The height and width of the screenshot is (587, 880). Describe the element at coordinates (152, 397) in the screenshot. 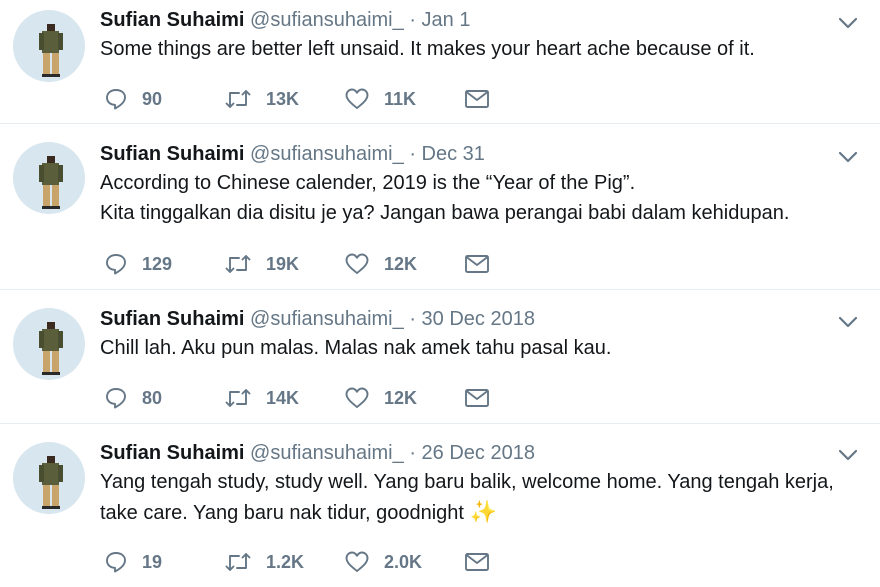

I see `reply-count: 80` at that location.